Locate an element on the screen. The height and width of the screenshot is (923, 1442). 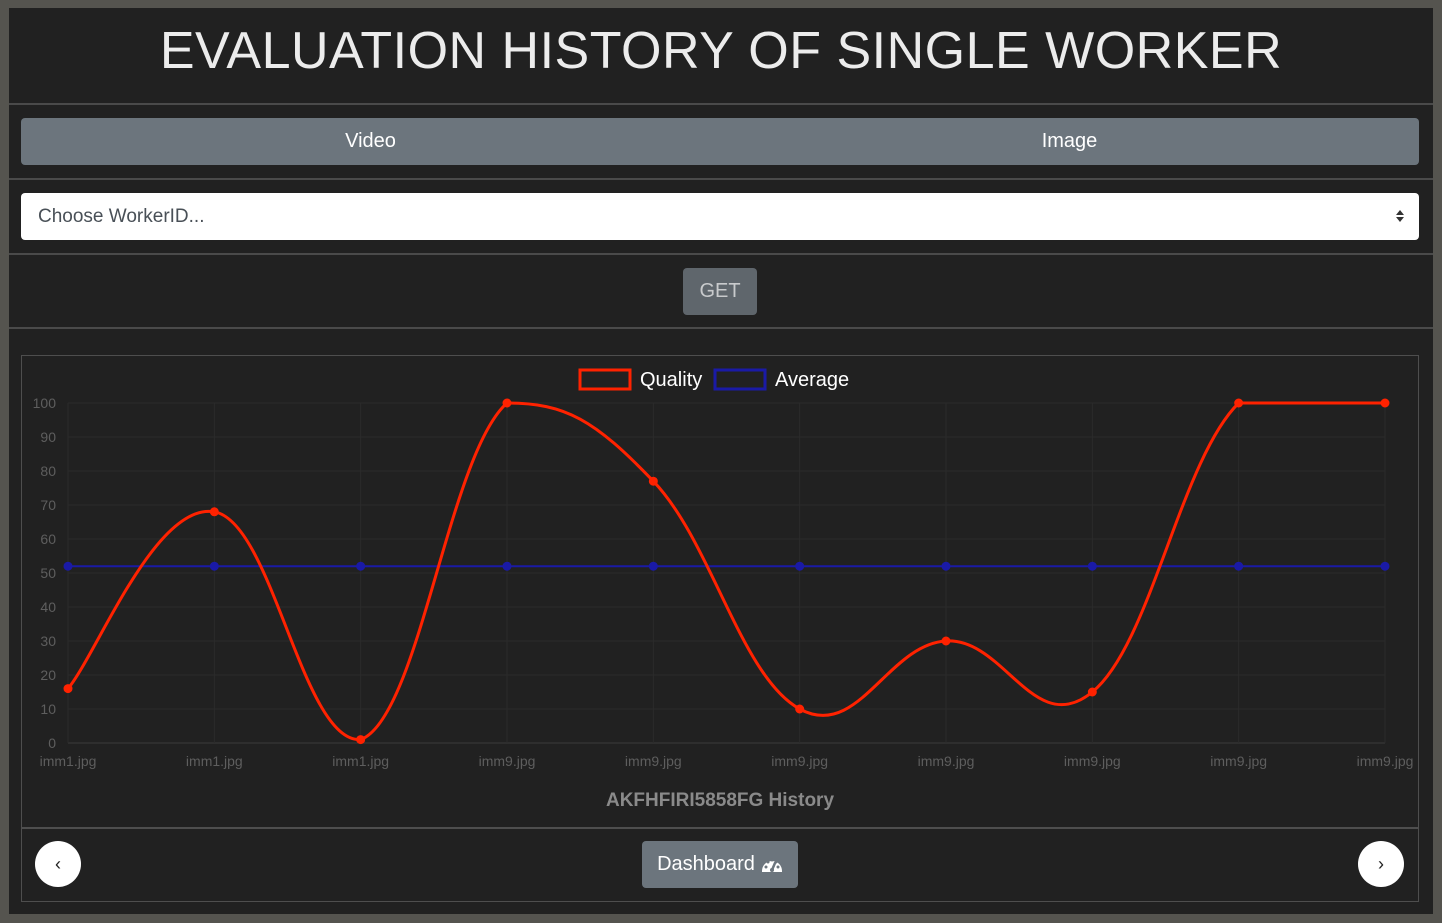
y-tick-label: 40 is located at coordinates (48, 607).